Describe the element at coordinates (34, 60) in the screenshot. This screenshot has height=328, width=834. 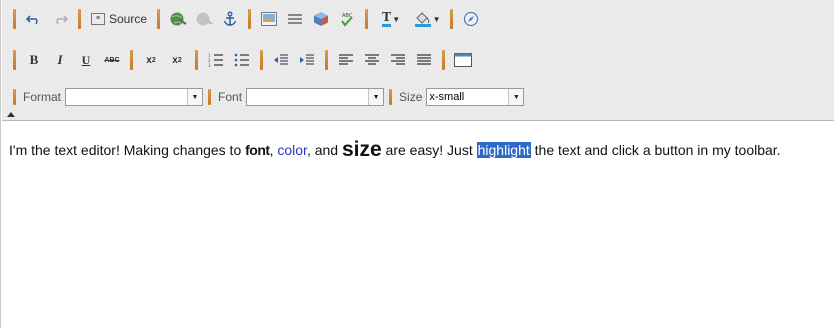
I see `bold-button: B` at that location.